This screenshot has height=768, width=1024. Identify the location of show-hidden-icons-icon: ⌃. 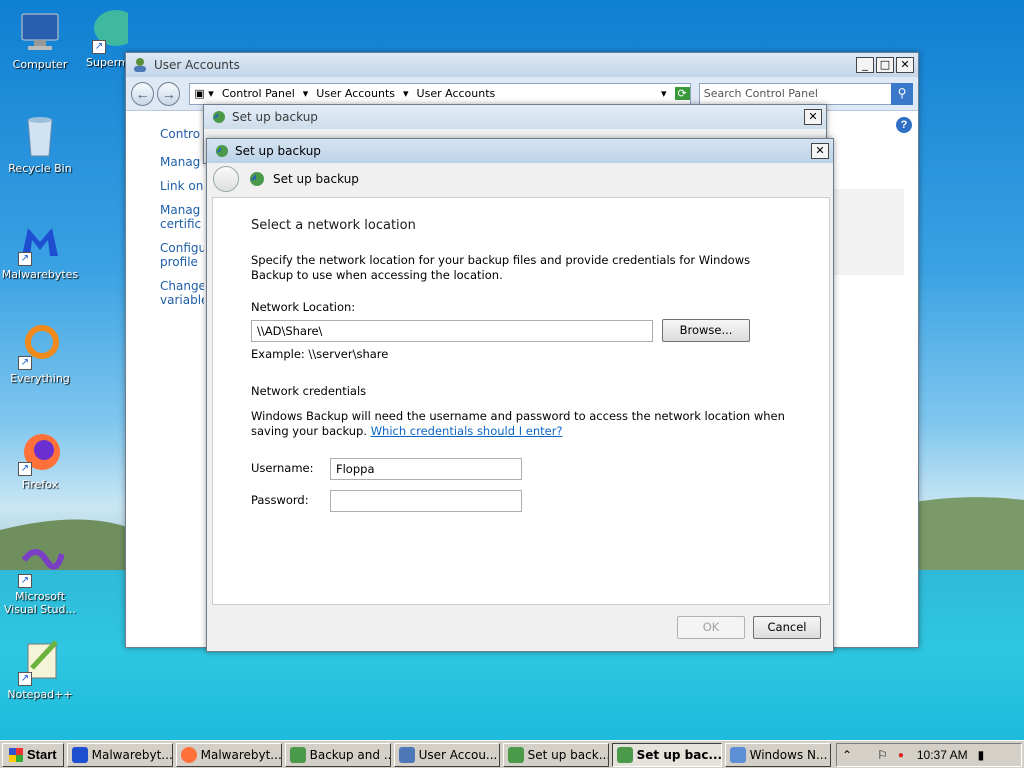
(847, 755).